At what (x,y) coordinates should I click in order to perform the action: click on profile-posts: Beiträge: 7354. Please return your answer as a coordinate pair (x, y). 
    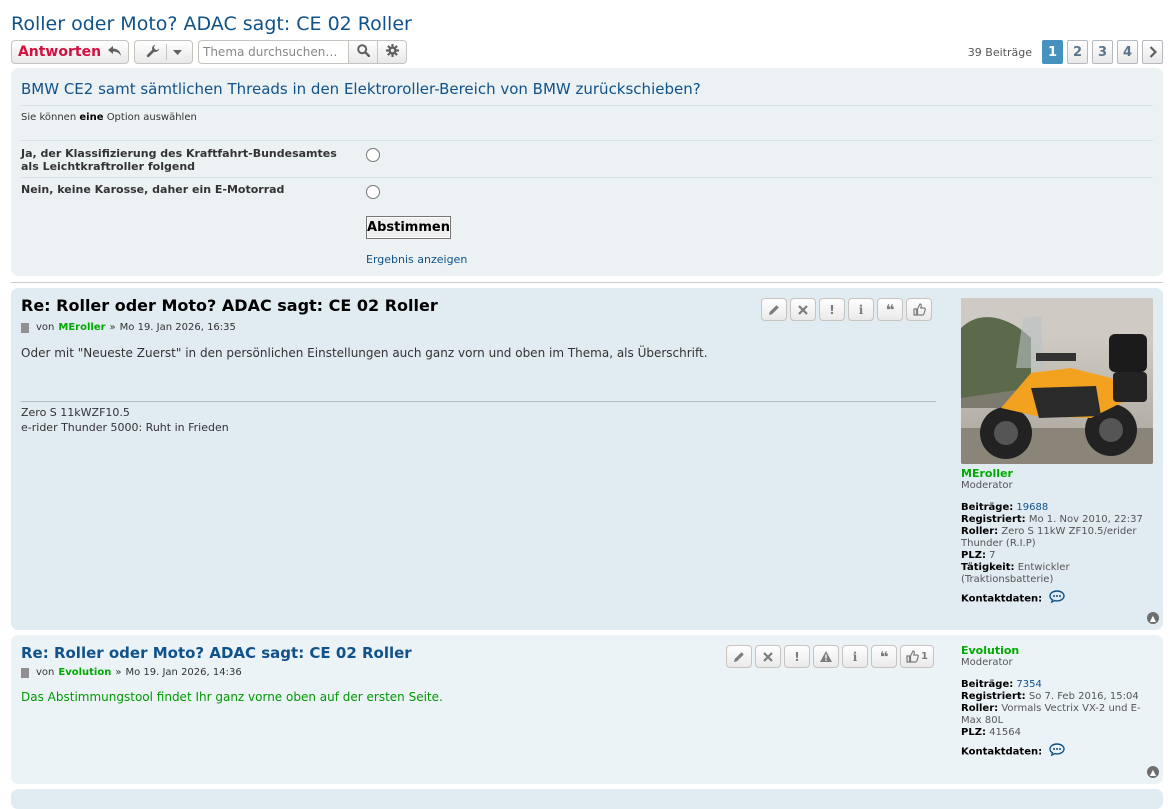
    Looking at the image, I should click on (1056, 685).